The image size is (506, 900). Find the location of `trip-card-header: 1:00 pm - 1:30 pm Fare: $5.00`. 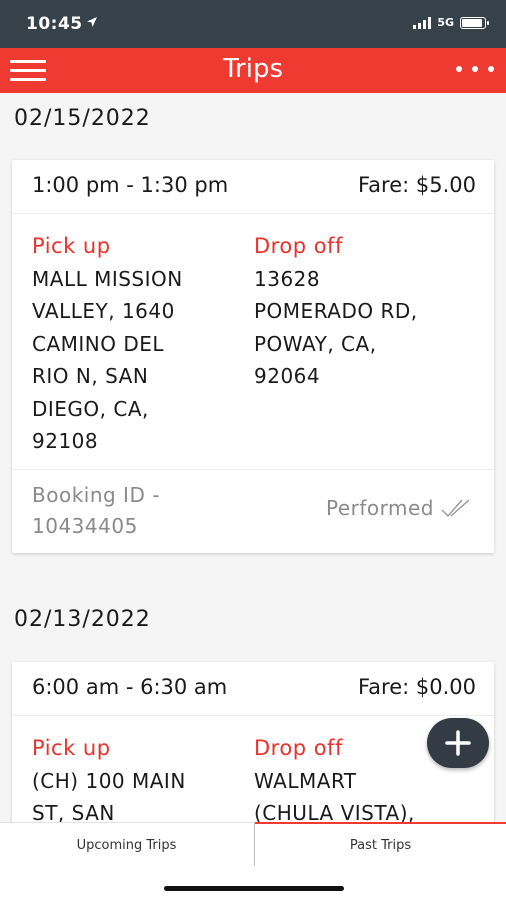

trip-card-header: 1:00 pm - 1:30 pm Fare: $5.00 is located at coordinates (253, 187).